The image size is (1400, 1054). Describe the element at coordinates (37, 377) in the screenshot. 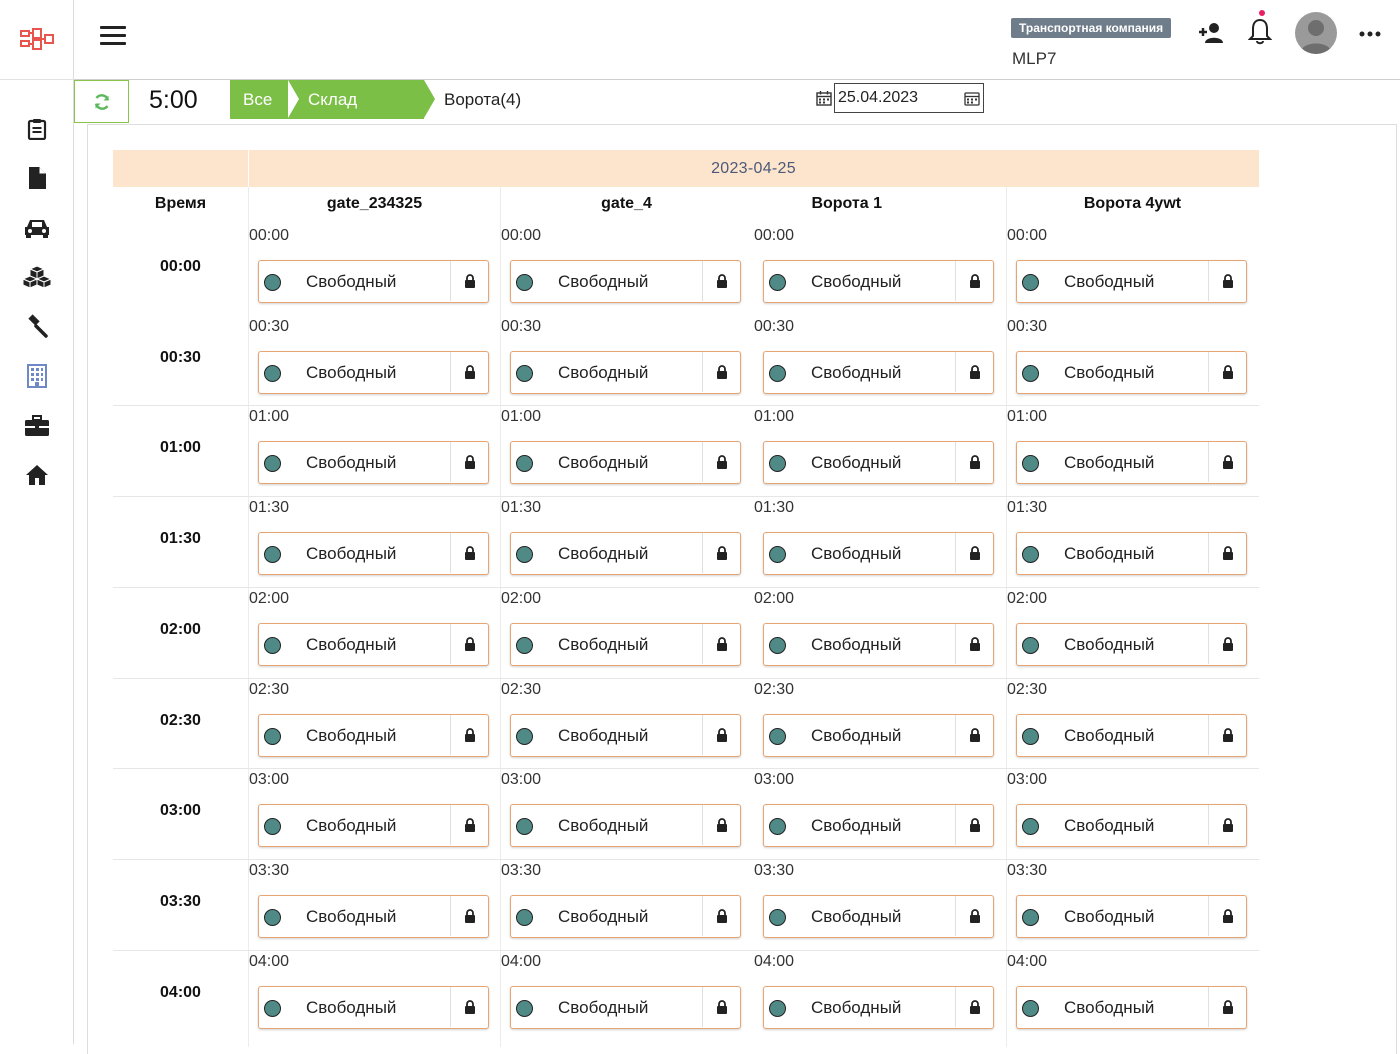

I see `sidebar-item-buildings` at that location.